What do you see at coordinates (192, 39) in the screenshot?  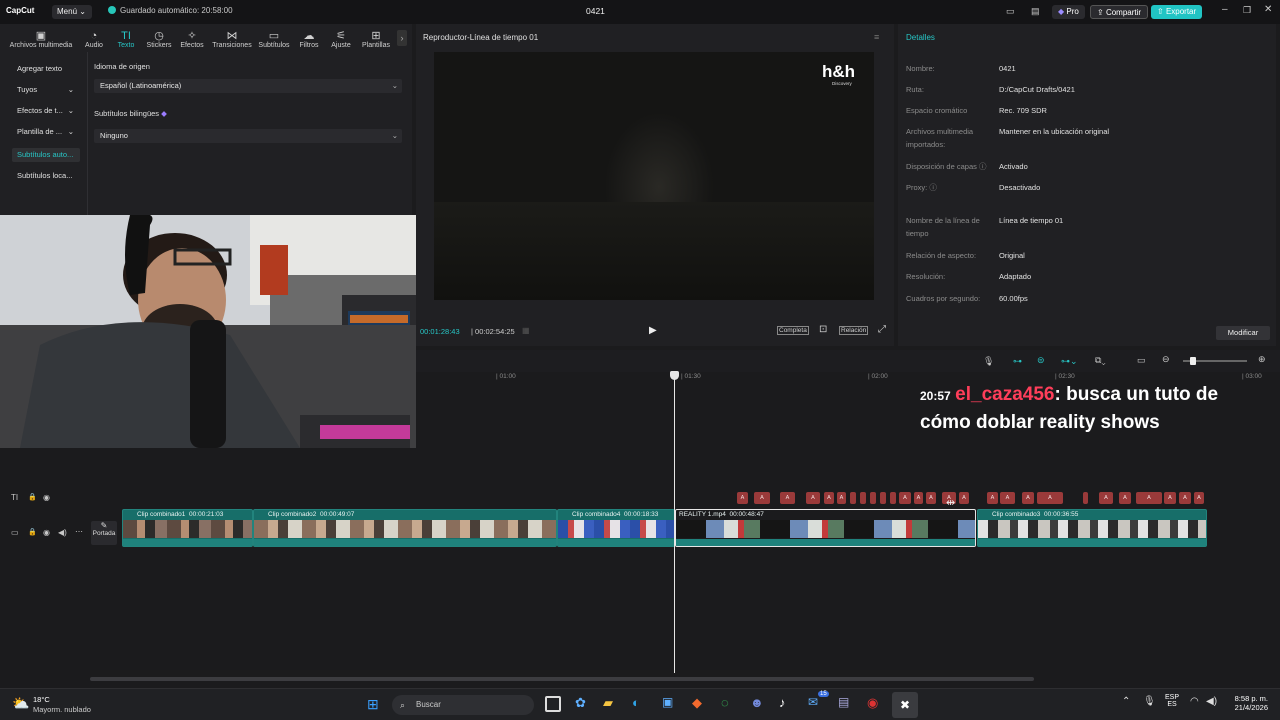 I see `tool-effects: ✧ Efectos` at bounding box center [192, 39].